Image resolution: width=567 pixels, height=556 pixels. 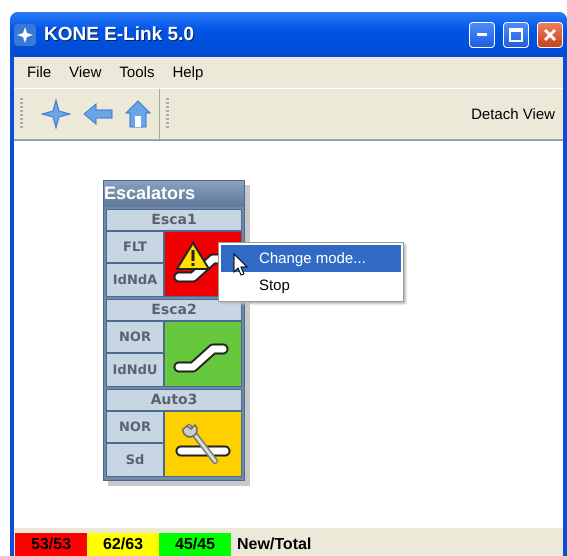 What do you see at coordinates (56, 114) in the screenshot?
I see `compass-star-icon` at bounding box center [56, 114].